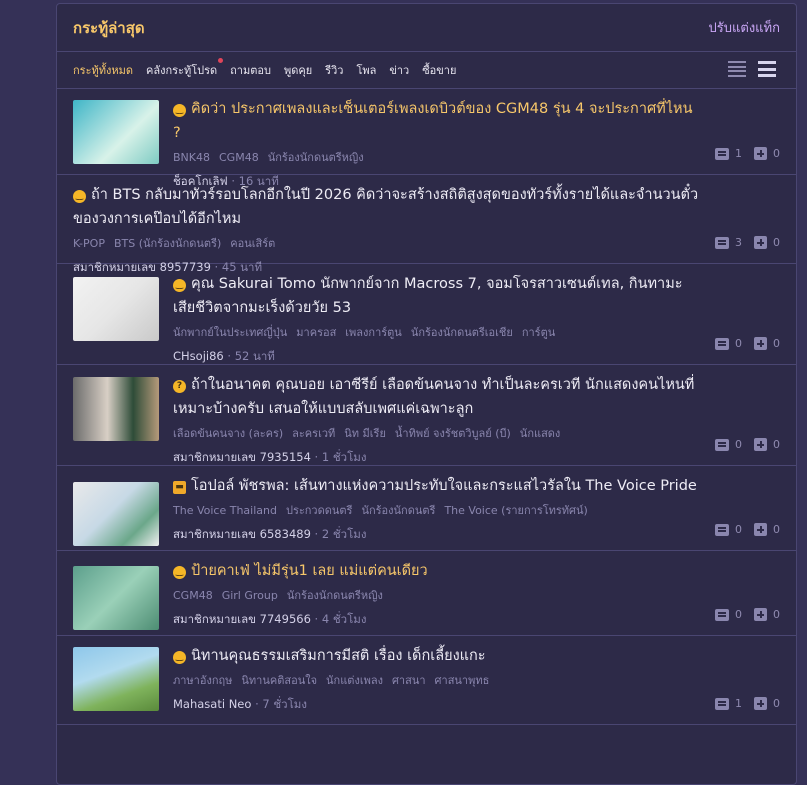  Describe the element at coordinates (198, 356) in the screenshot. I see `author-link: CHsoji86` at that location.